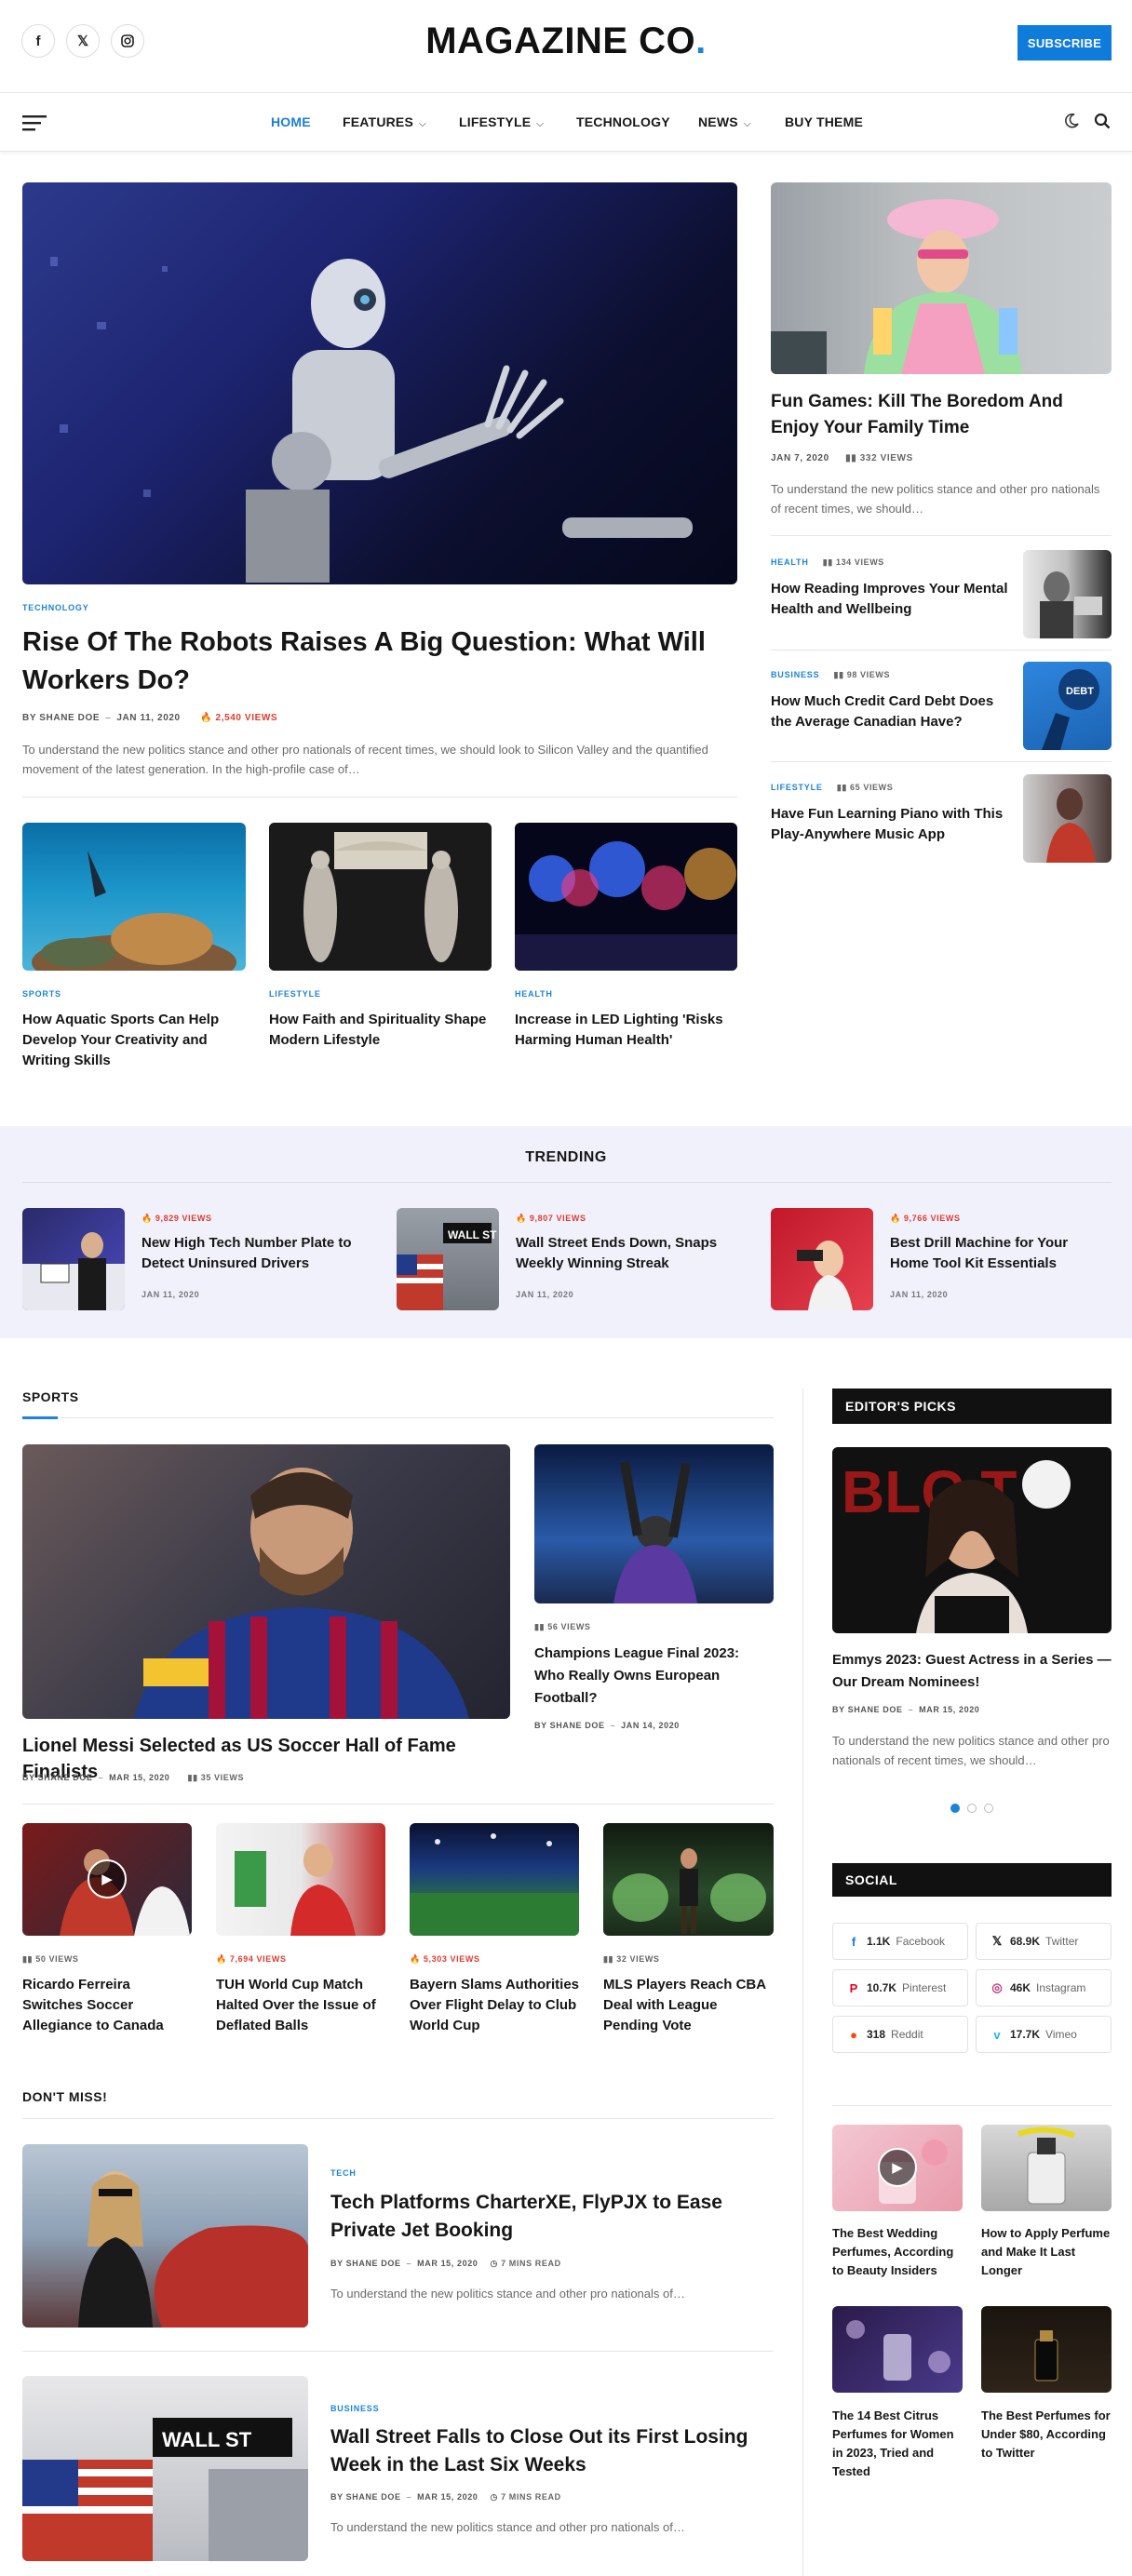  What do you see at coordinates (972, 1540) in the screenshot?
I see `emmys-image: BLC T` at bounding box center [972, 1540].